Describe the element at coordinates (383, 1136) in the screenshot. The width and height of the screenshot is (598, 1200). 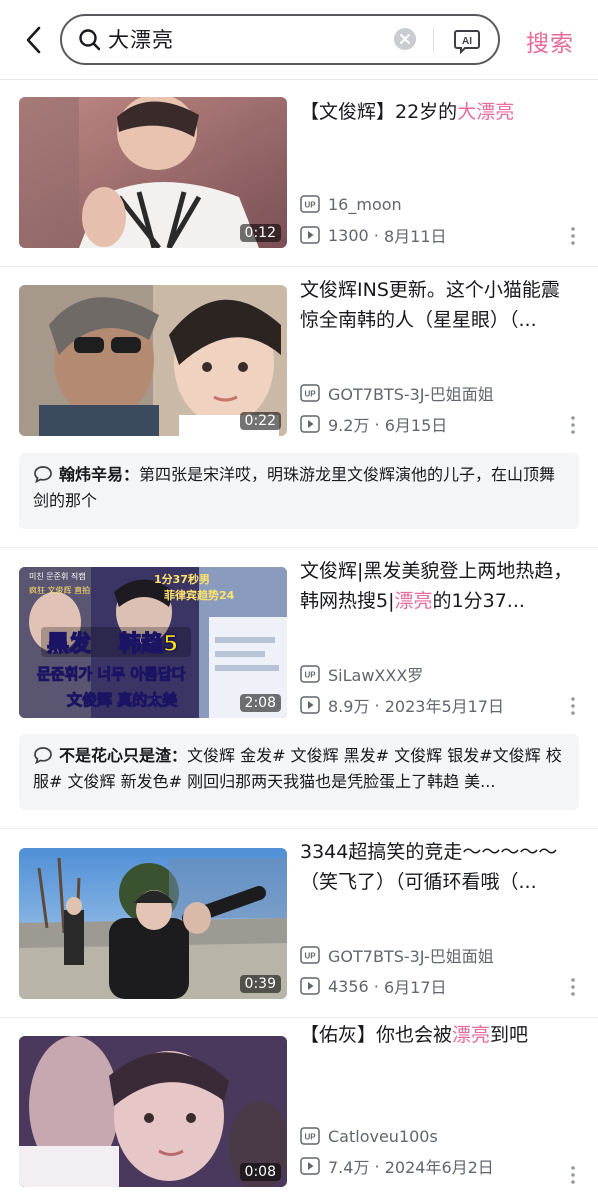
I see `uploader-name: Catloveu100s` at that location.